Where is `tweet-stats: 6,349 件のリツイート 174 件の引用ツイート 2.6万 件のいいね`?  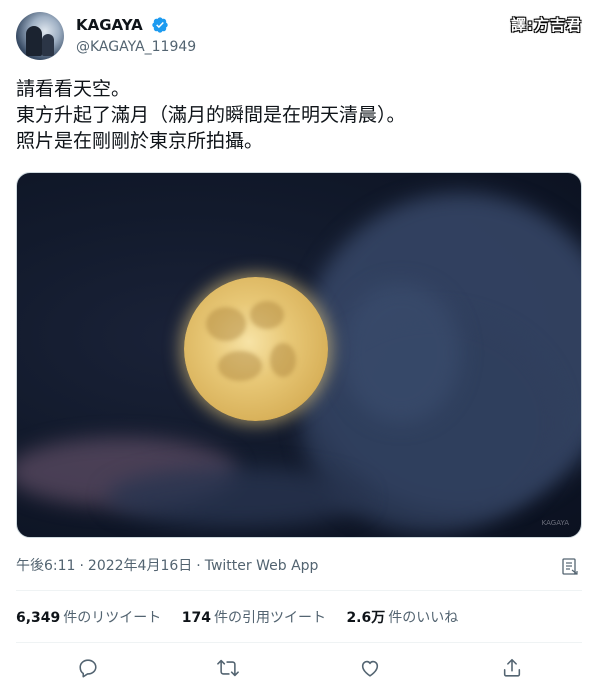
tweet-stats: 6,349 件のリツイート 174 件の引用ツイート 2.6万 件のいいね is located at coordinates (245, 618).